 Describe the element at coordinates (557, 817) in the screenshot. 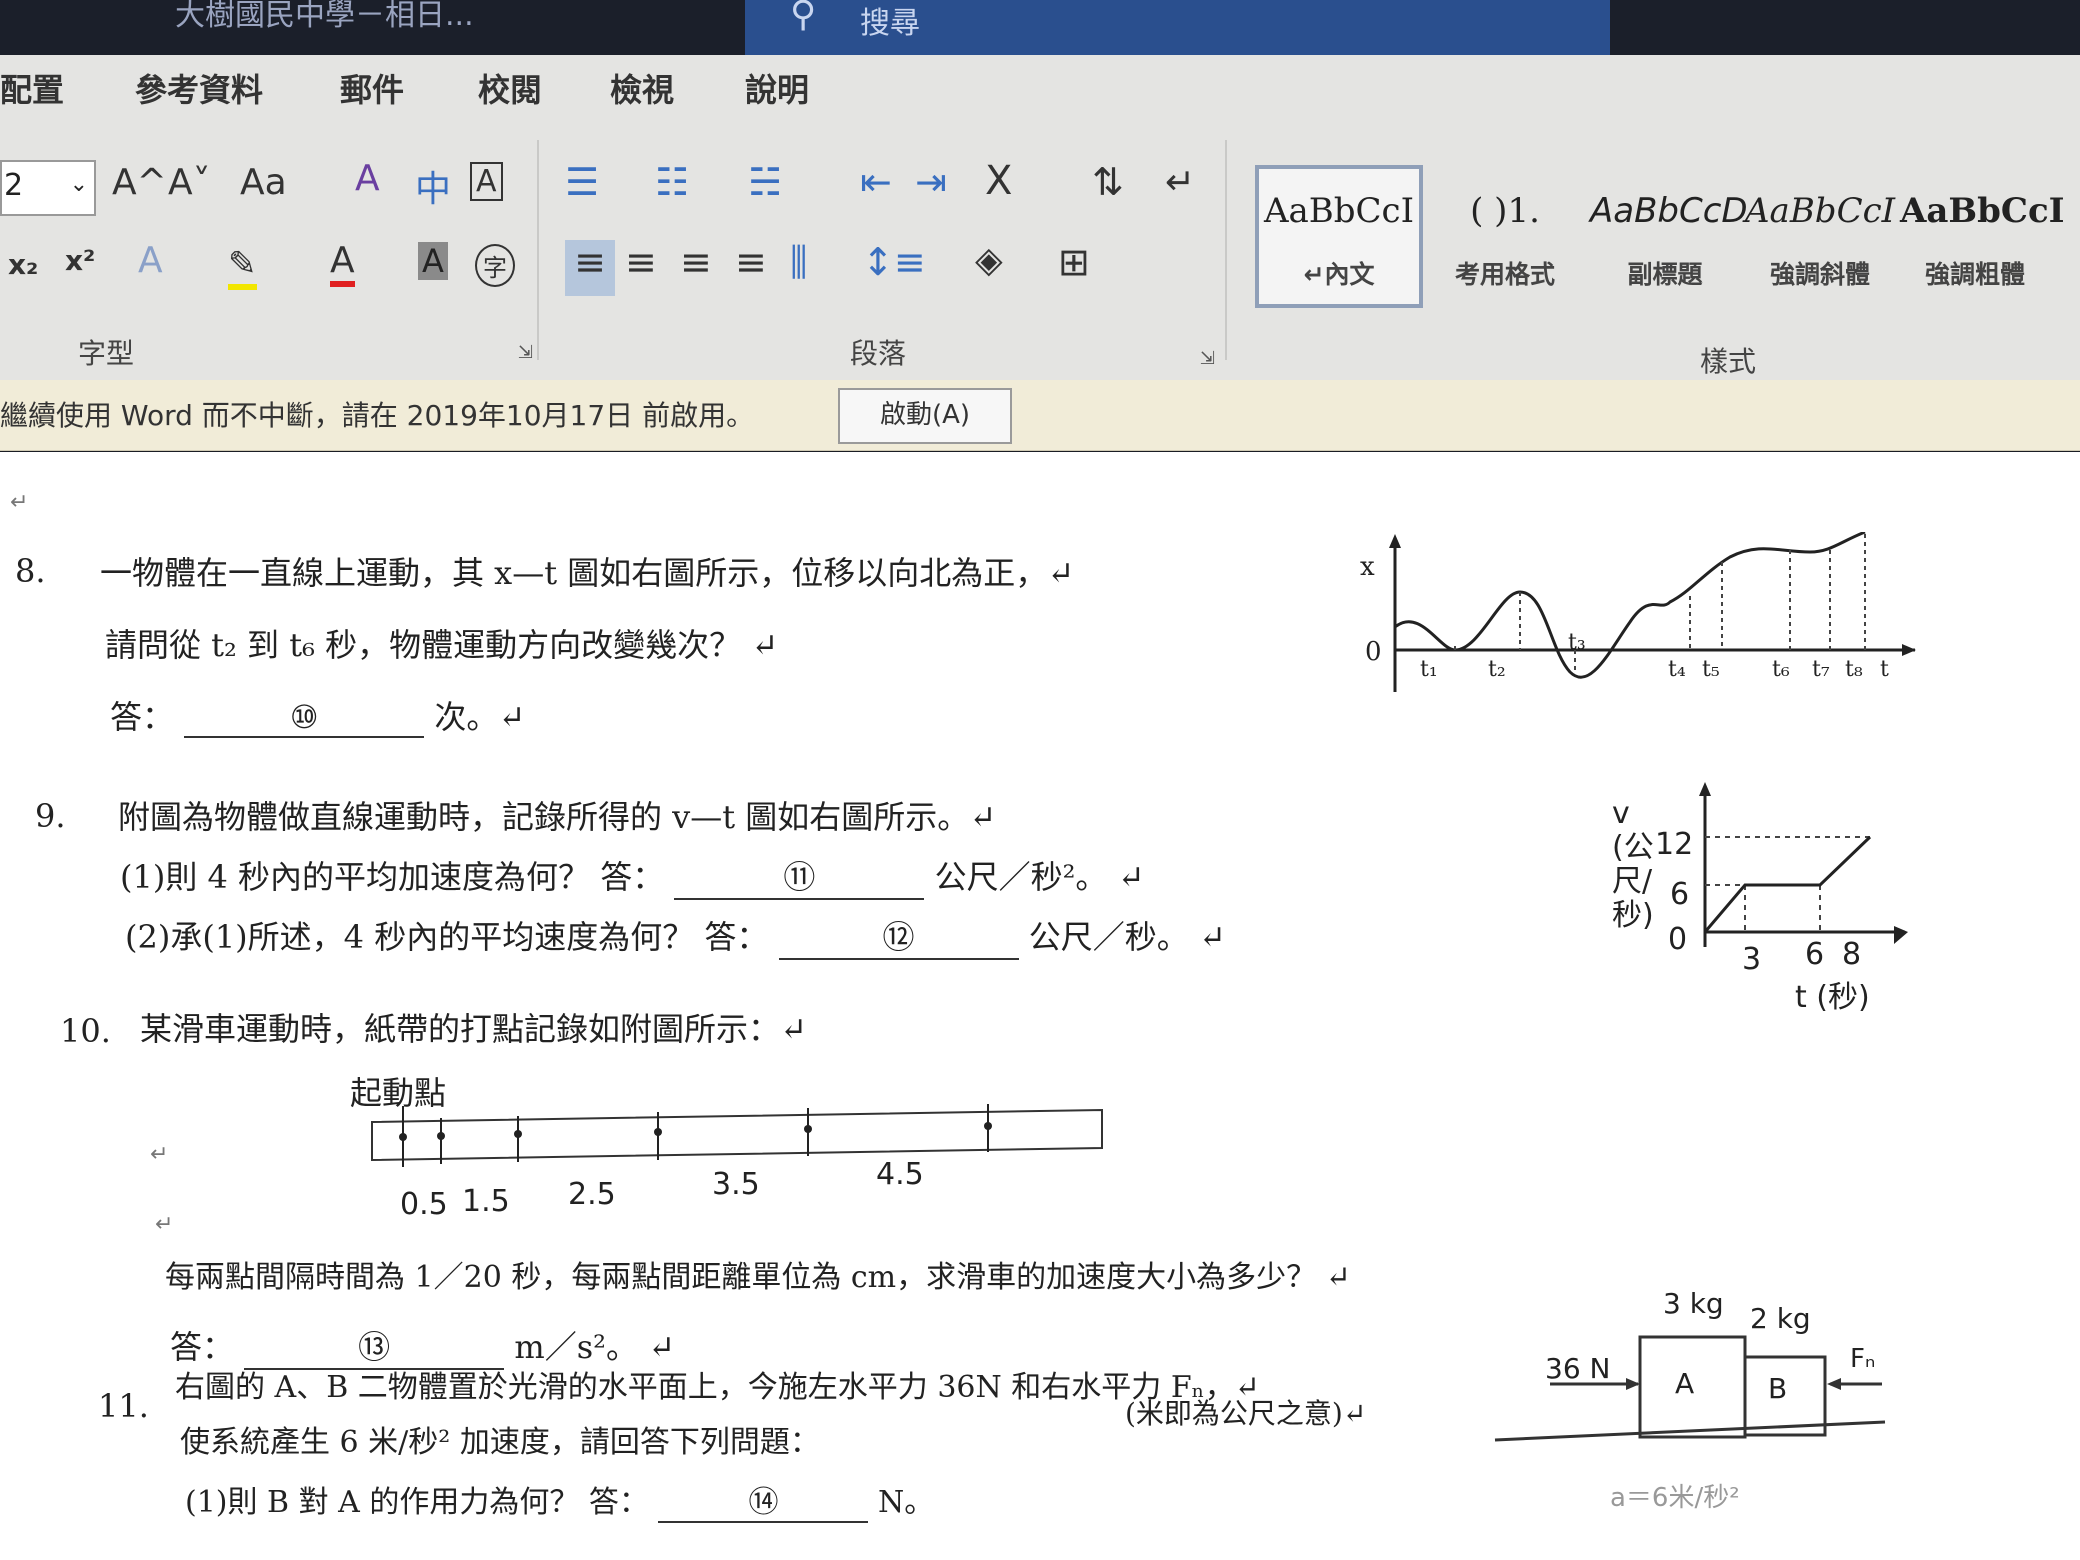

I see `q9-line1: 附圖為物體做直線運動時，記錄所得的 v—t 圖如右圖所示。↵` at that location.